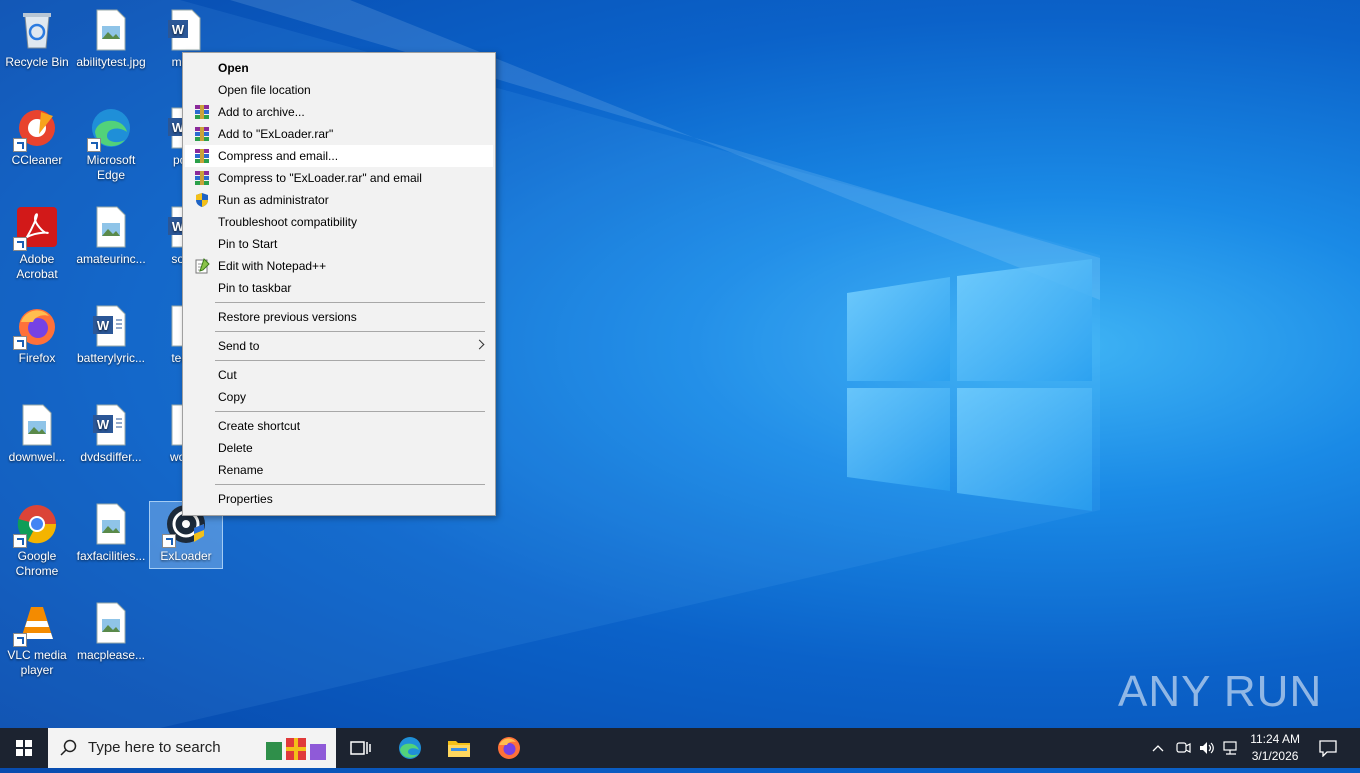 This screenshot has height=773, width=1360. What do you see at coordinates (245, 499) in the screenshot?
I see `menu-item-label: Properties` at bounding box center [245, 499].